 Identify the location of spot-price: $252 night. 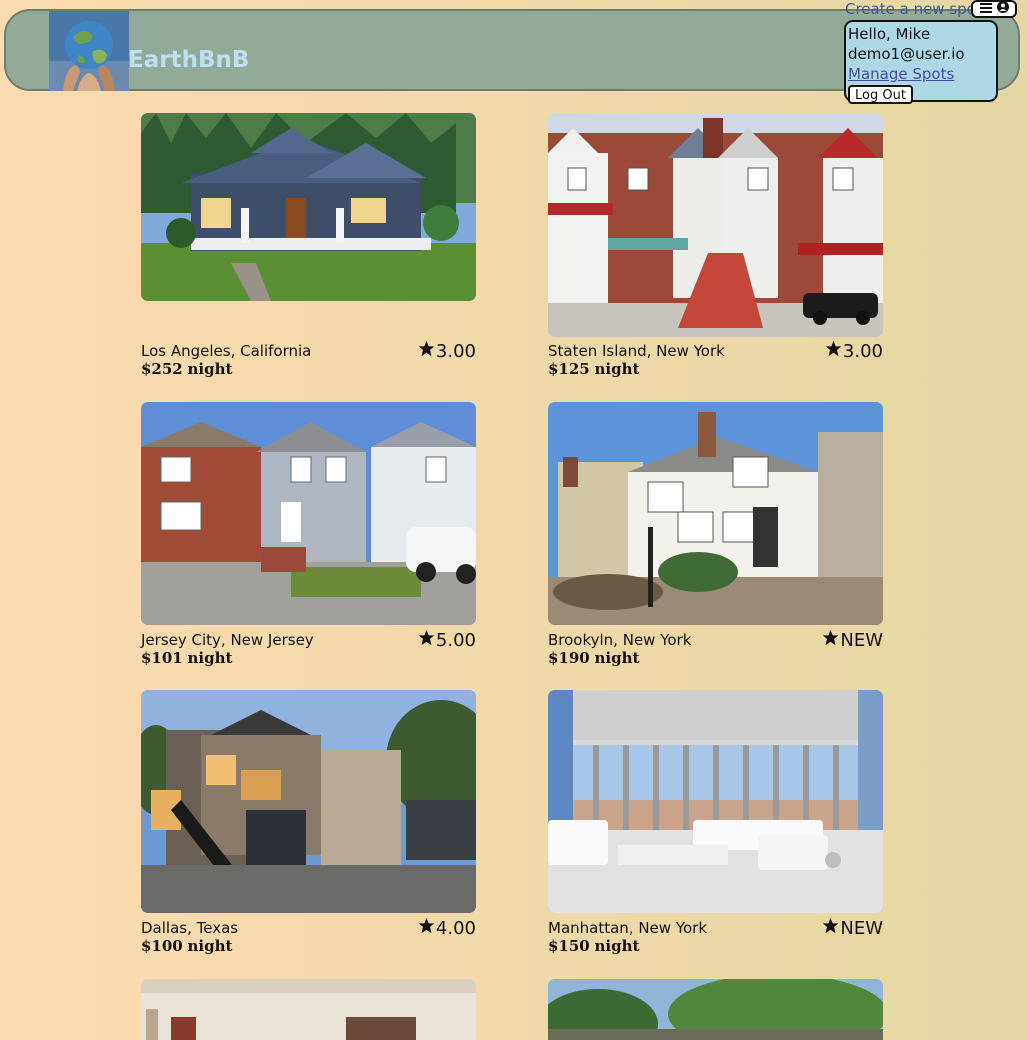
(186, 369).